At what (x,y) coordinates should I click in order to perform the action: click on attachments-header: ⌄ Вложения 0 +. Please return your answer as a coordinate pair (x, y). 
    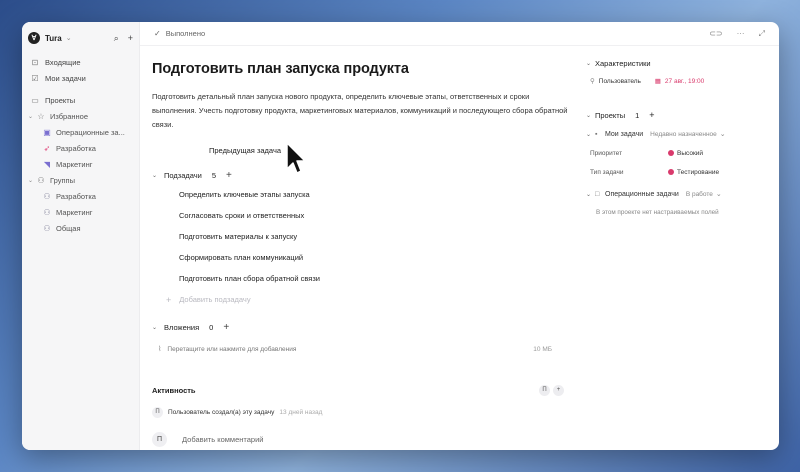
    Looking at the image, I should click on (364, 327).